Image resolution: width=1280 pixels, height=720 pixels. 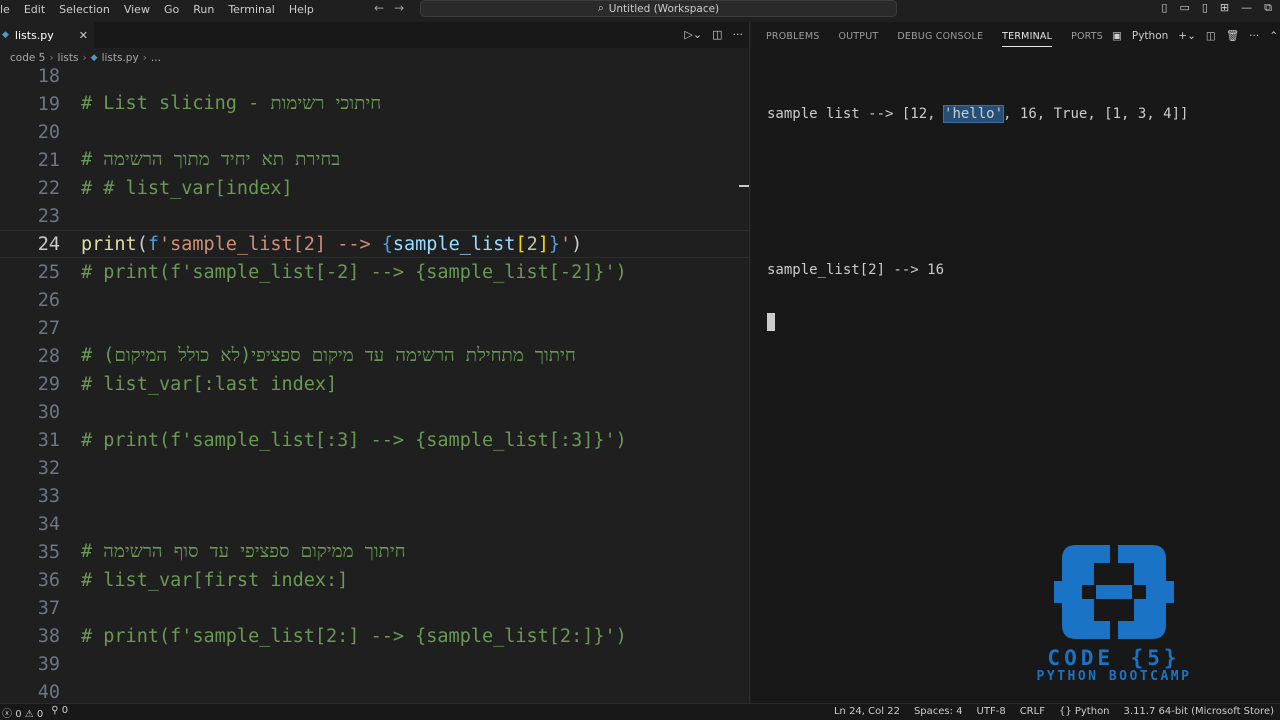 What do you see at coordinates (375, 160) in the screenshot?
I see `code-line: 21 # בחירת תא יחיד מתוך הרשימה` at bounding box center [375, 160].